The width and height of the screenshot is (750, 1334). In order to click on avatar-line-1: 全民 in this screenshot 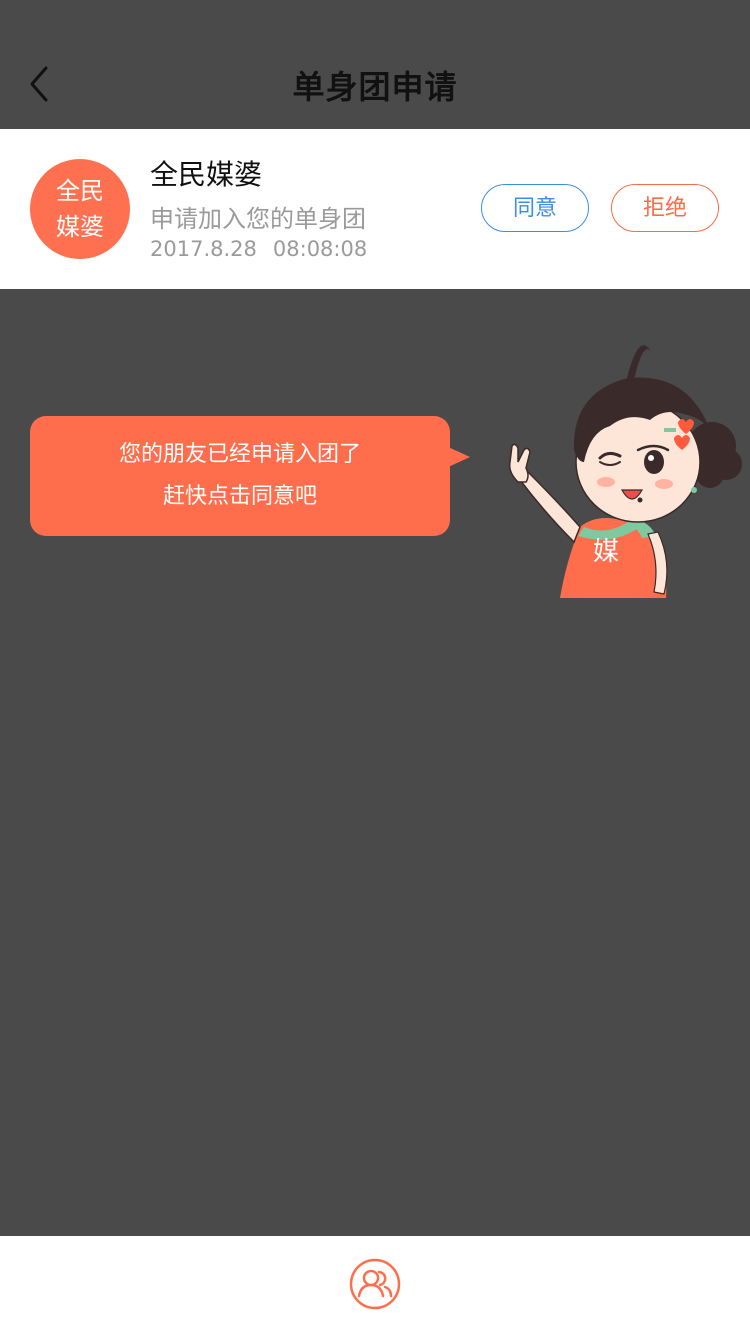, I will do `click(80, 191)`.